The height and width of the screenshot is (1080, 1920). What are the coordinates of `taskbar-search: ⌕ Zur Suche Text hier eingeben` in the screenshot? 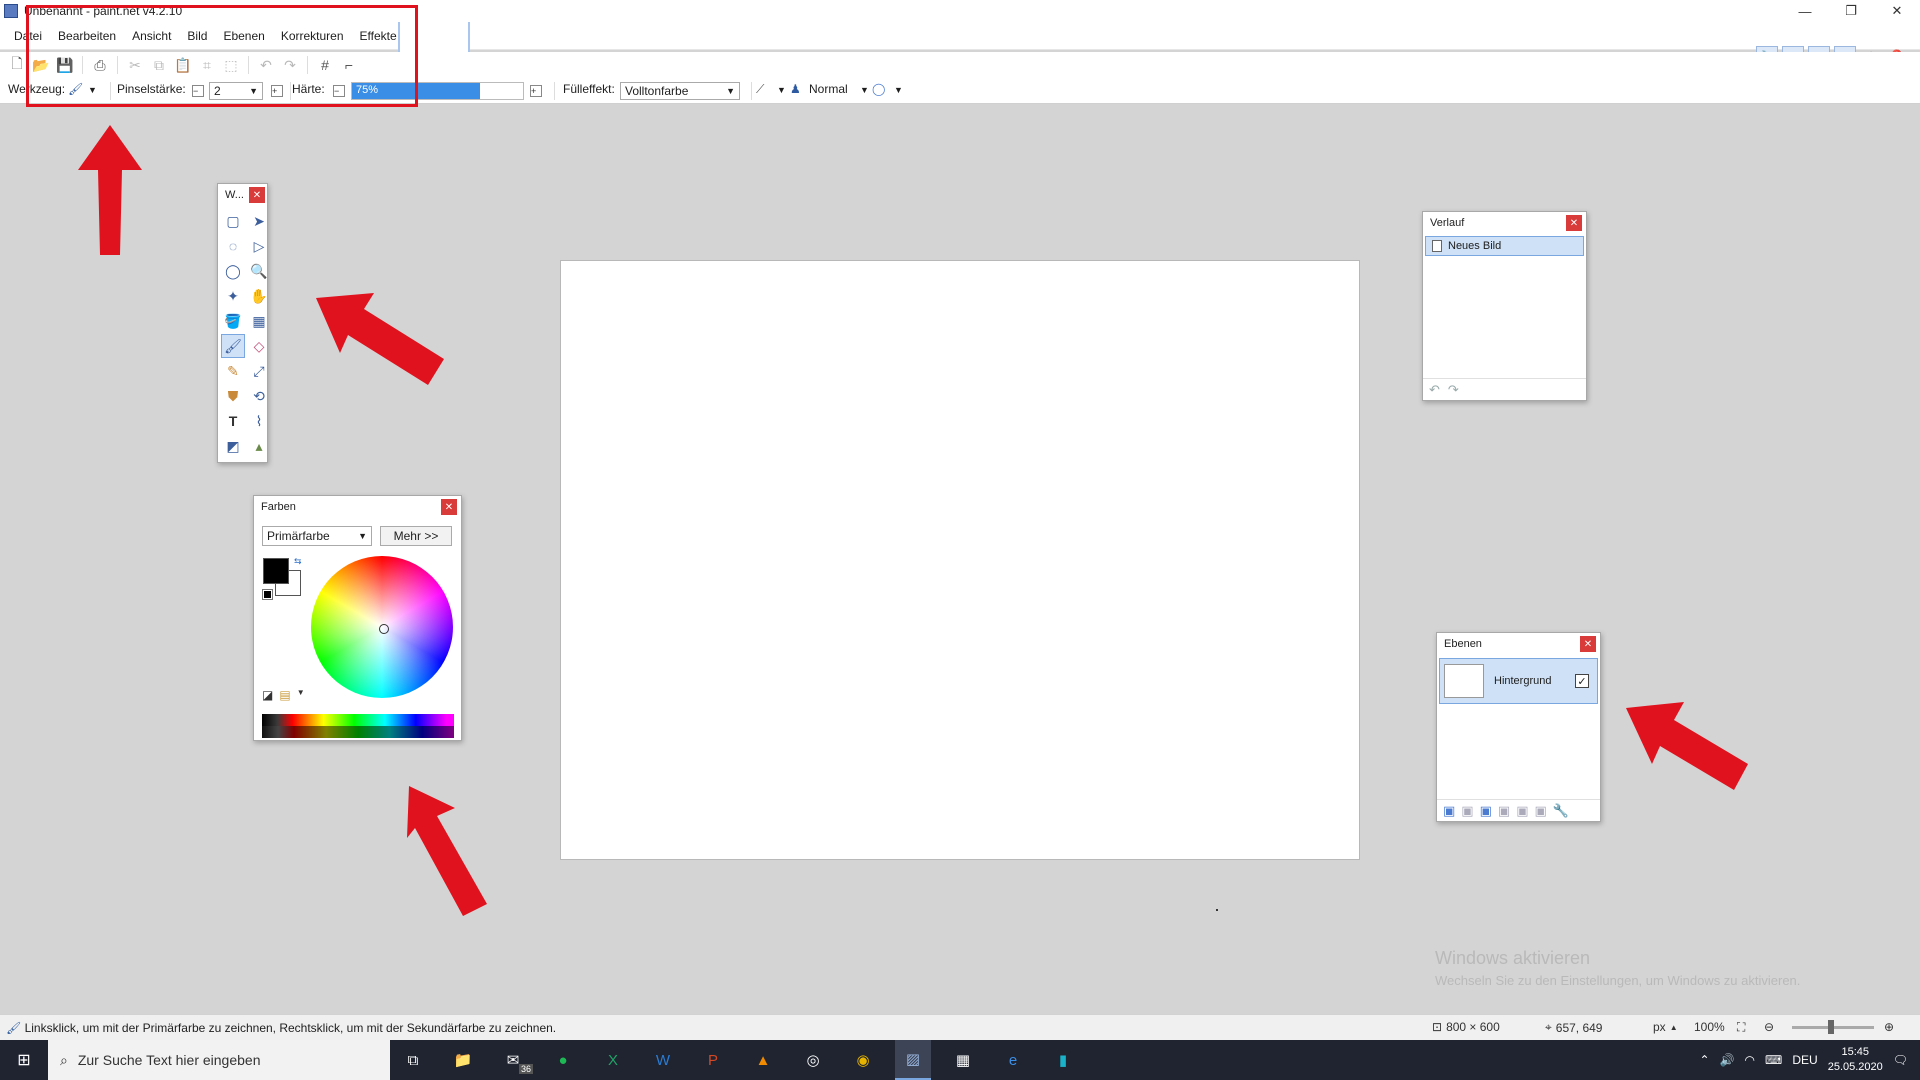 It's located at (219, 1060).